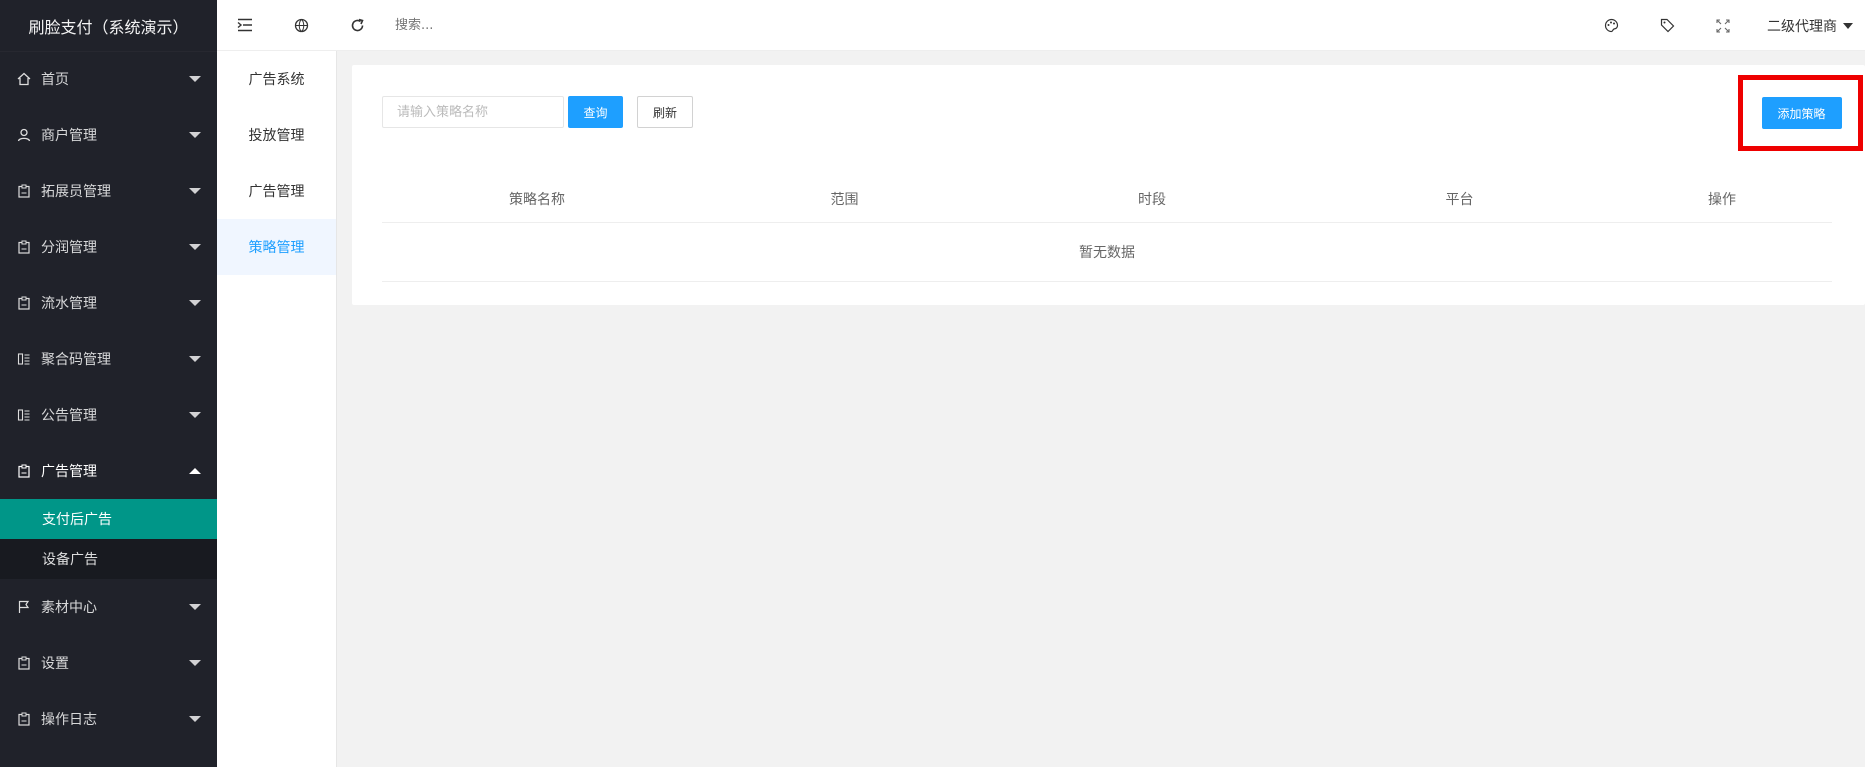 This screenshot has height=767, width=1865. Describe the element at coordinates (108, 719) in the screenshot. I see `sidebar-item-operation-log: 操作日志` at that location.